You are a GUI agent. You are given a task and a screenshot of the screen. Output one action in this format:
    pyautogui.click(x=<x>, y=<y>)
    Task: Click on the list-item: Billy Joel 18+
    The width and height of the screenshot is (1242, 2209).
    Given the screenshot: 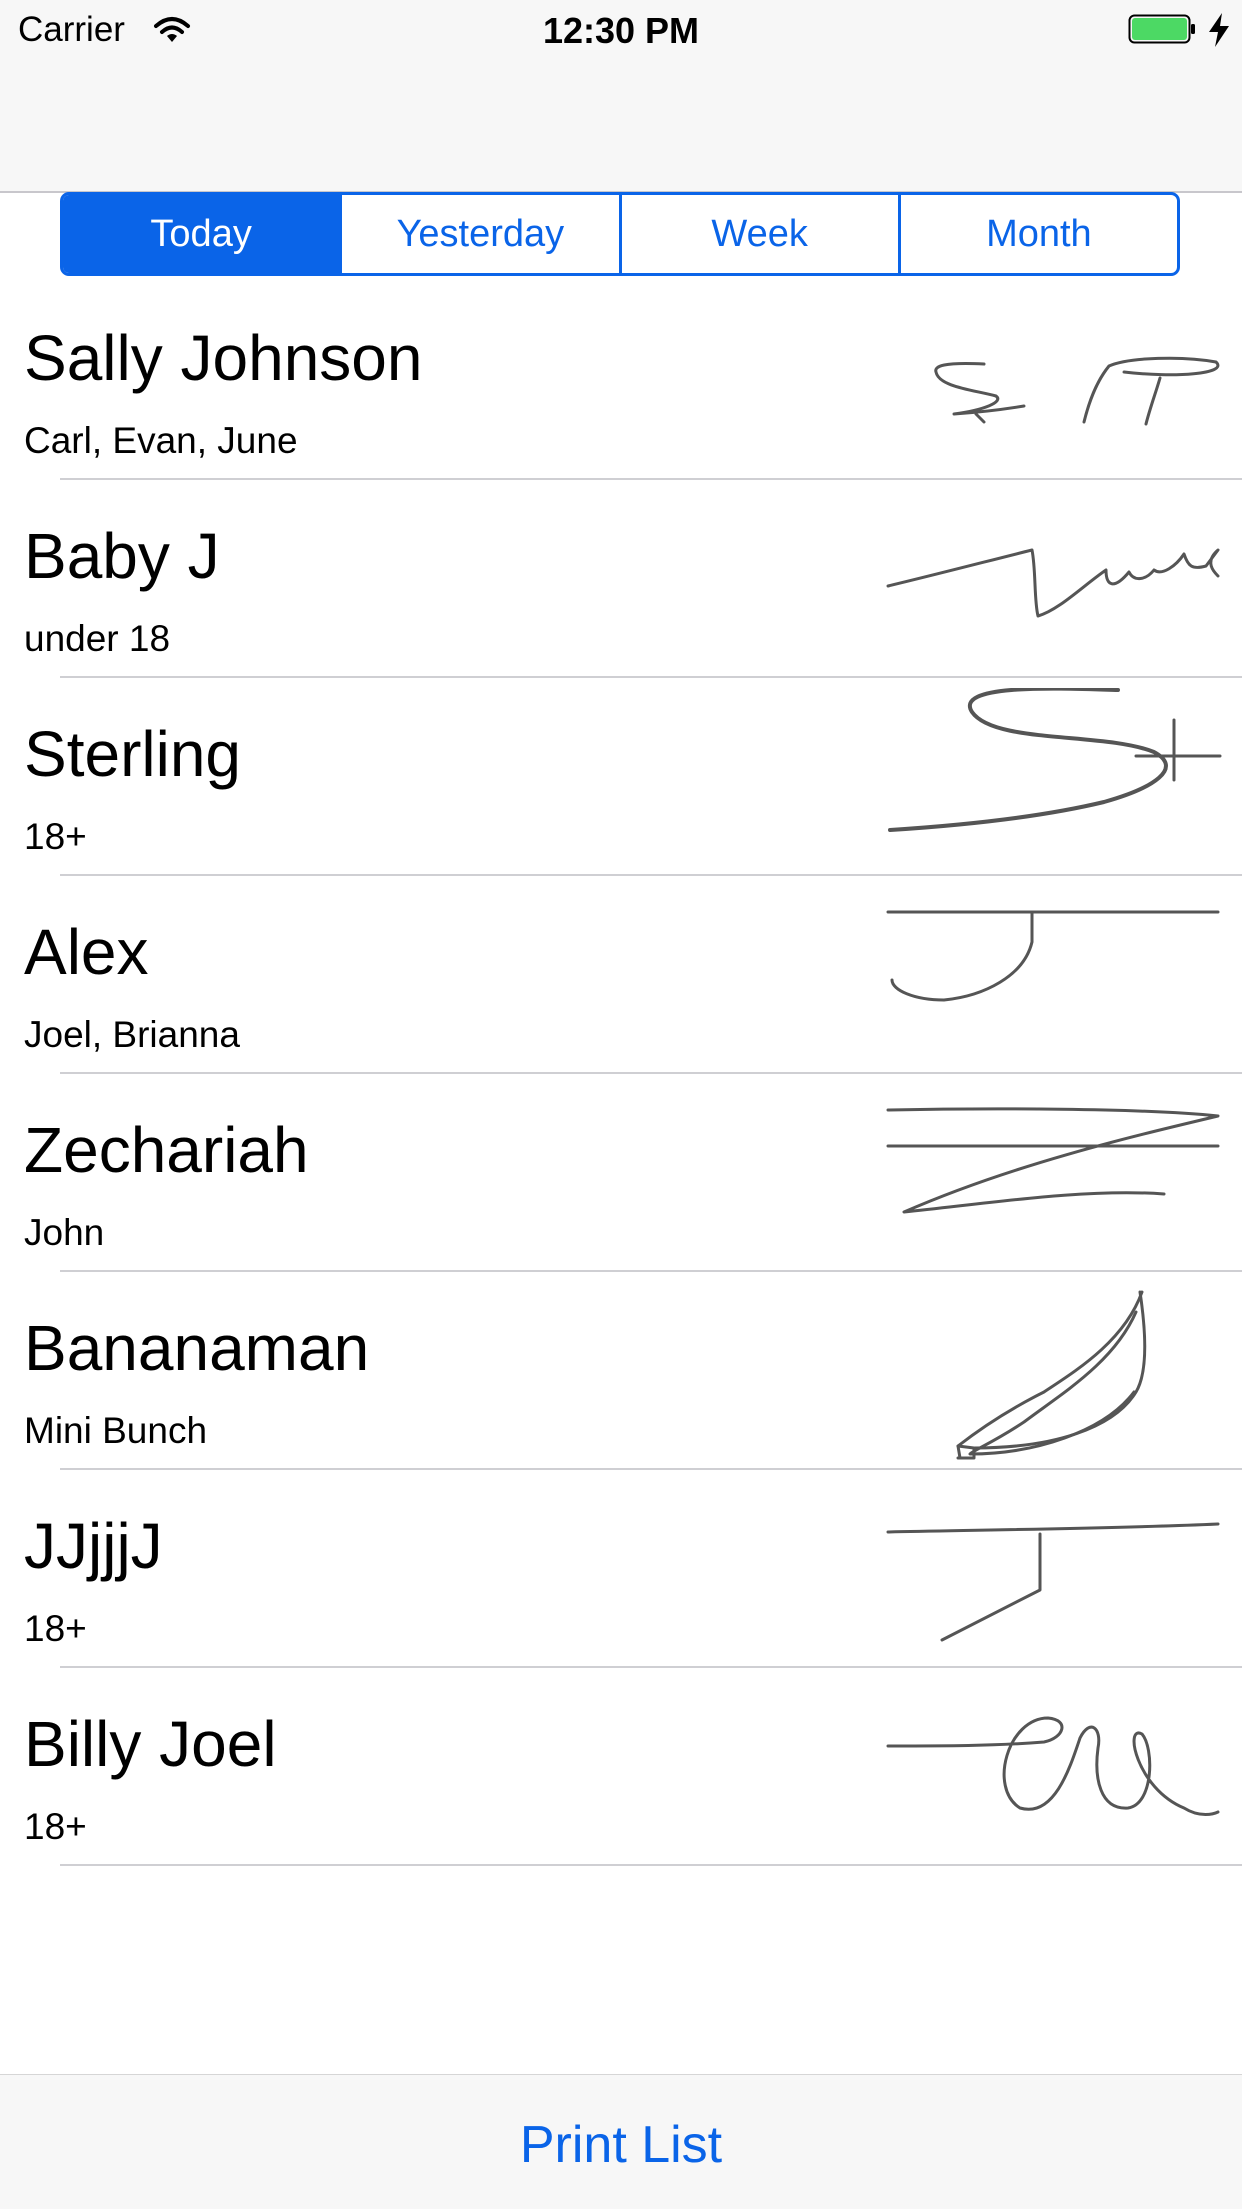 What is the action you would take?
    pyautogui.click(x=621, y=1767)
    